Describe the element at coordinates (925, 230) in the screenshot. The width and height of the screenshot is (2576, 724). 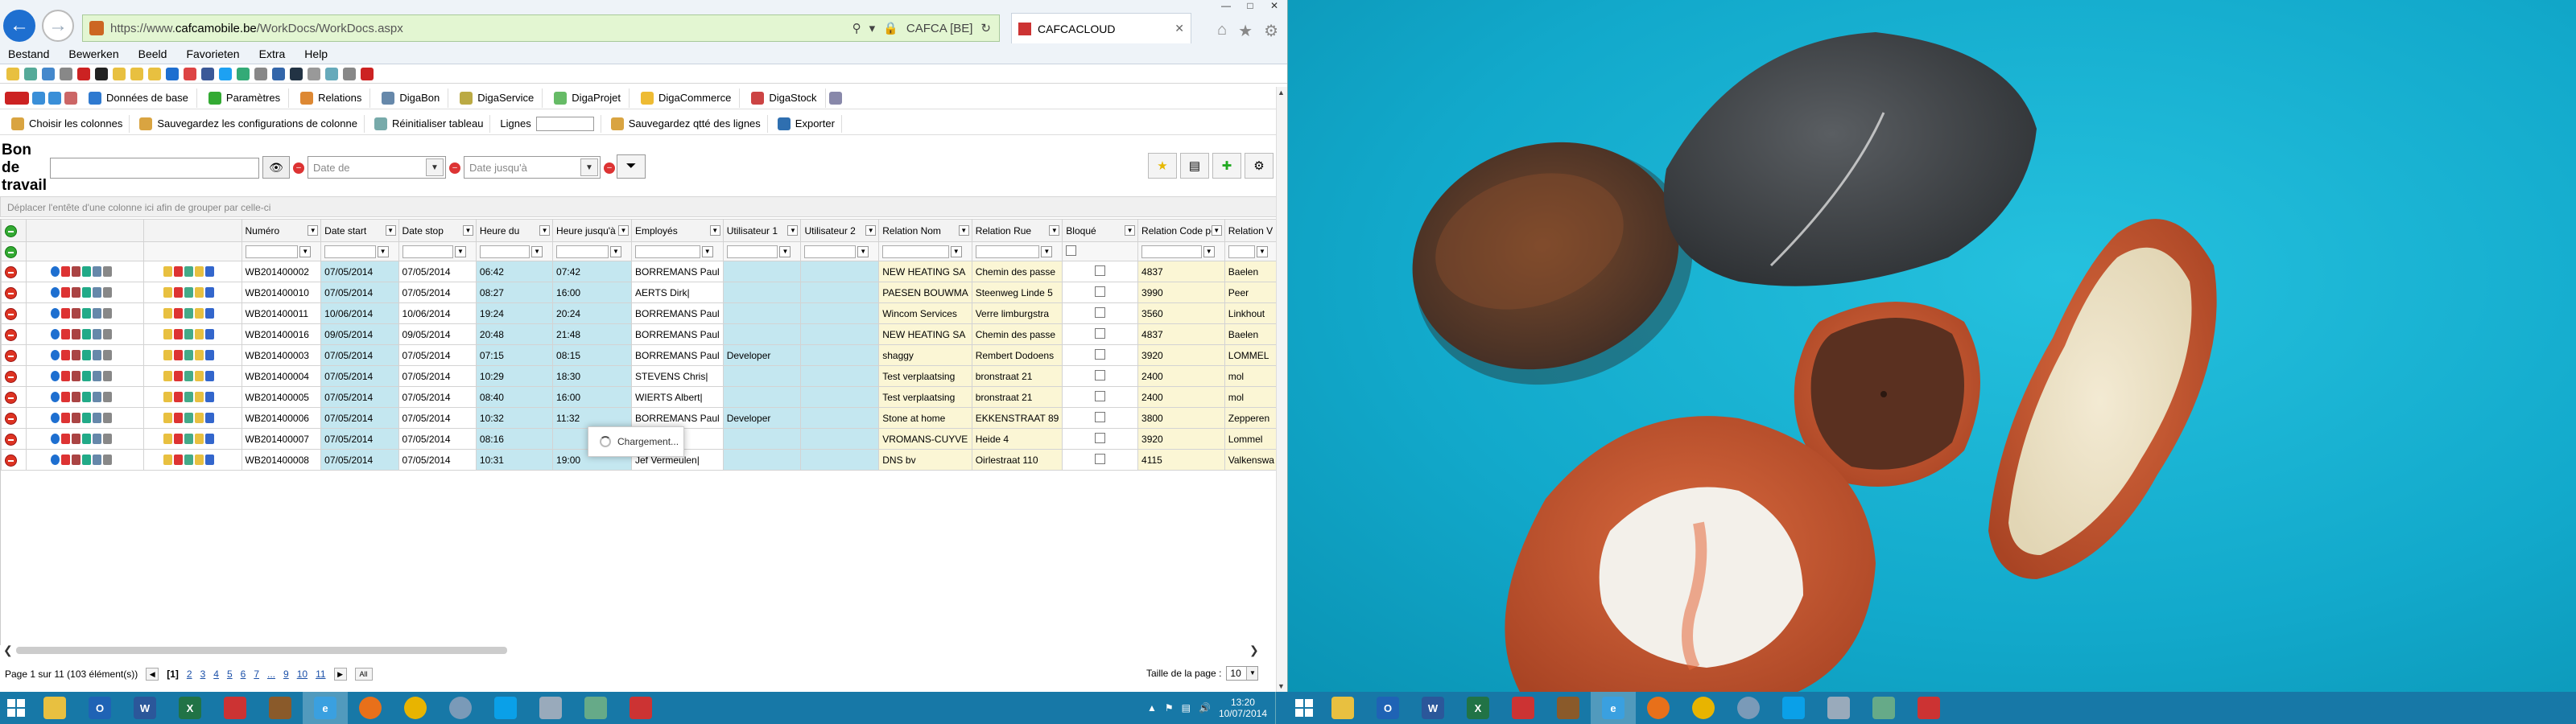
I see `col-header-relation-nom: Relation Nom ▼` at that location.